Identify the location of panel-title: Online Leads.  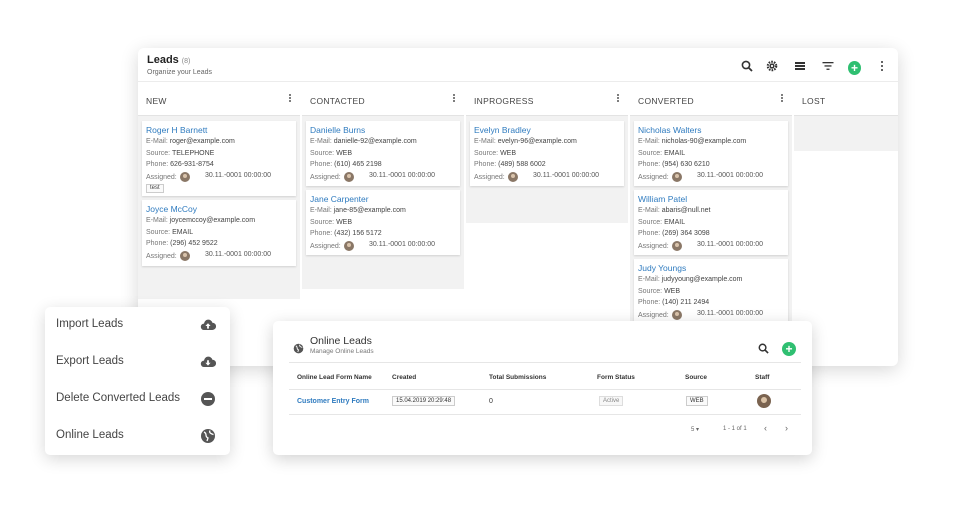
(341, 341).